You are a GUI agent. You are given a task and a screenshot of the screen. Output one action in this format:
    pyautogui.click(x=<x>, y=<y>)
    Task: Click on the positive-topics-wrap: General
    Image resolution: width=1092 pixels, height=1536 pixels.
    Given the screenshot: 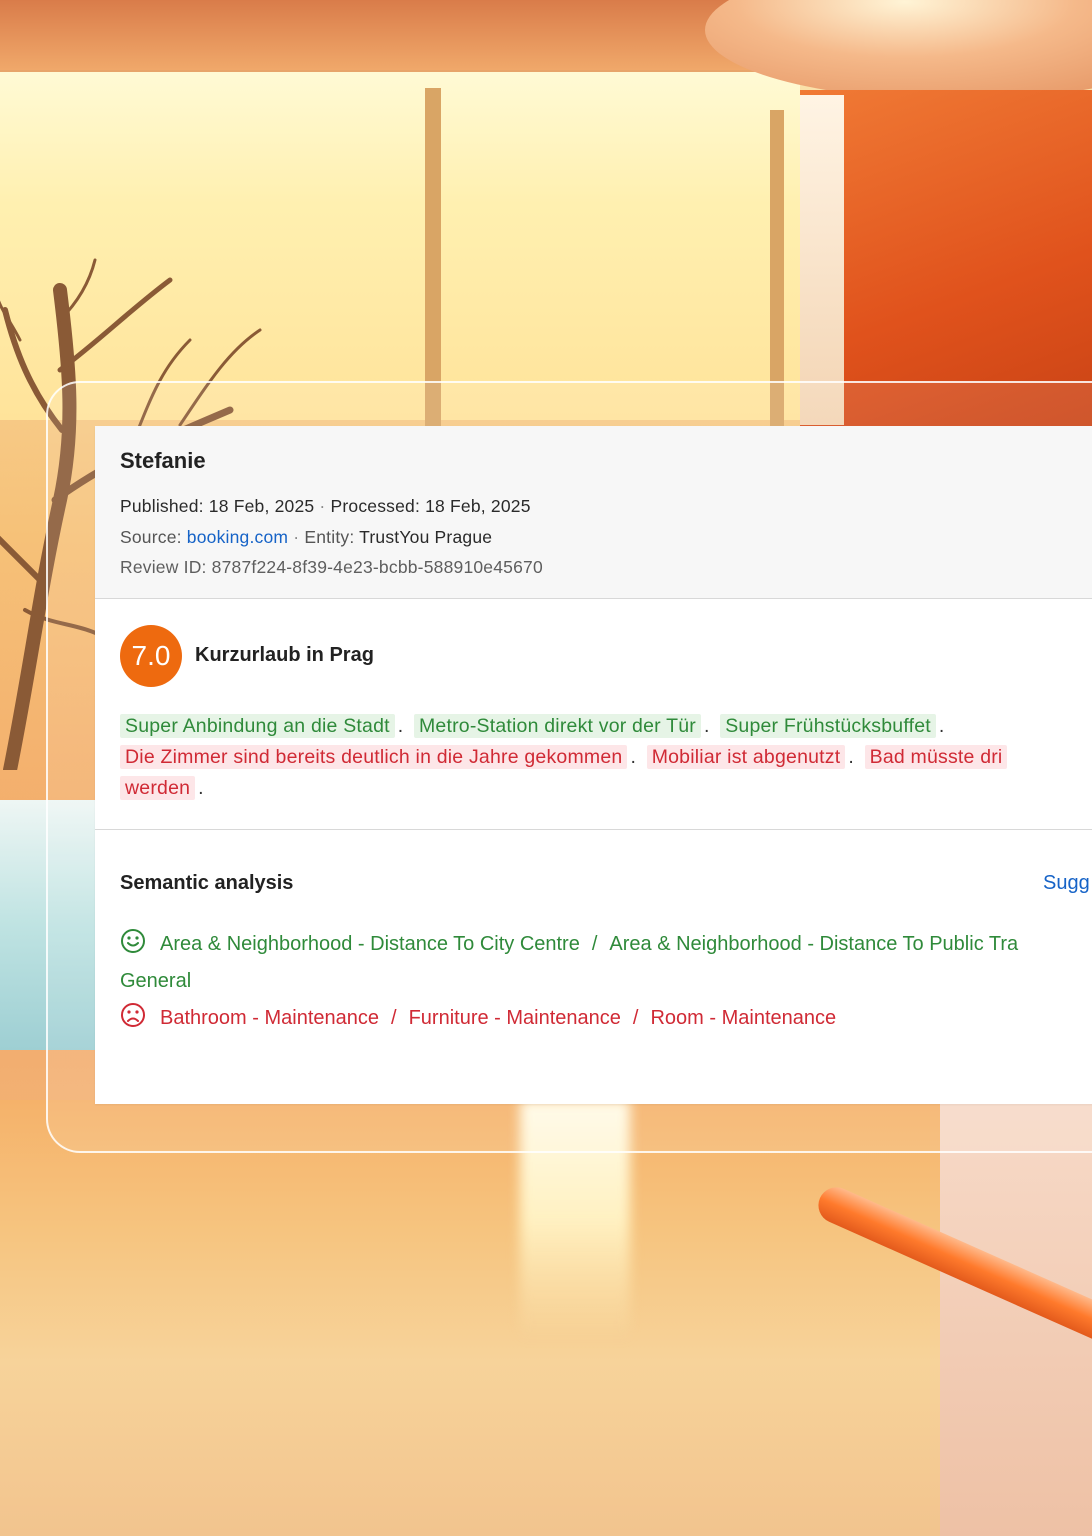 What is the action you would take?
    pyautogui.click(x=606, y=981)
    